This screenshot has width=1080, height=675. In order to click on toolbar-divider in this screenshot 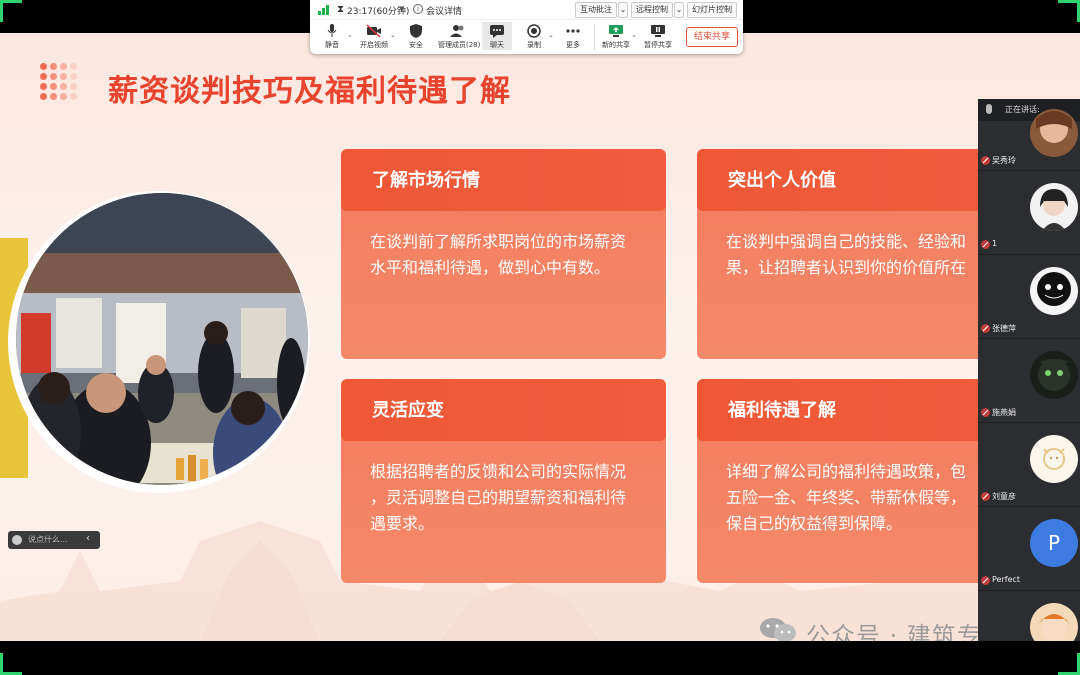, I will do `click(594, 37)`.